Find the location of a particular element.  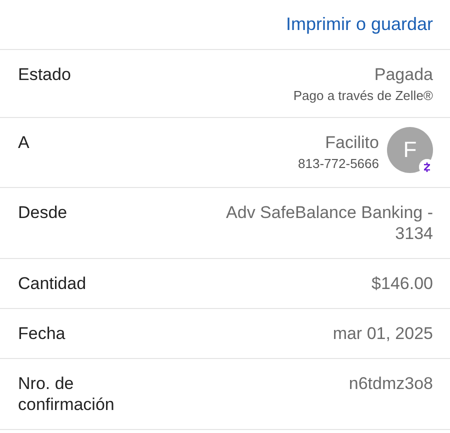

field-value: Pagada is located at coordinates (403, 74).